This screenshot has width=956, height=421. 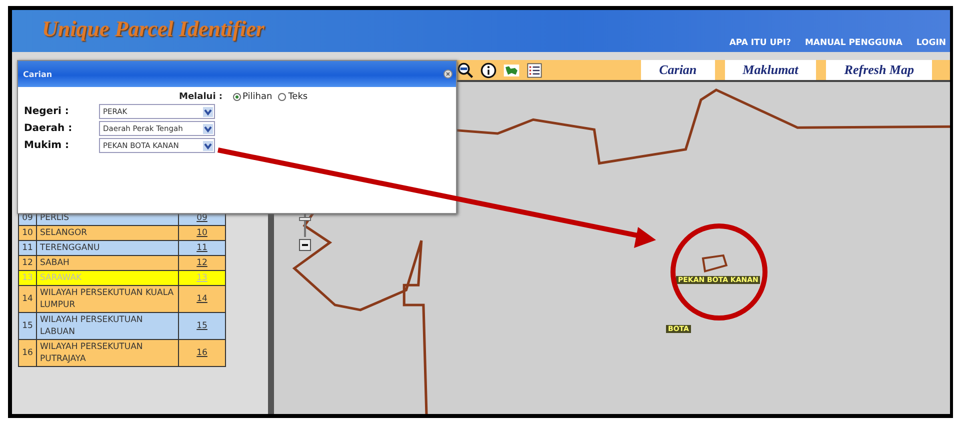 I want to click on search-by-label: Melalui :, so click(x=201, y=97).